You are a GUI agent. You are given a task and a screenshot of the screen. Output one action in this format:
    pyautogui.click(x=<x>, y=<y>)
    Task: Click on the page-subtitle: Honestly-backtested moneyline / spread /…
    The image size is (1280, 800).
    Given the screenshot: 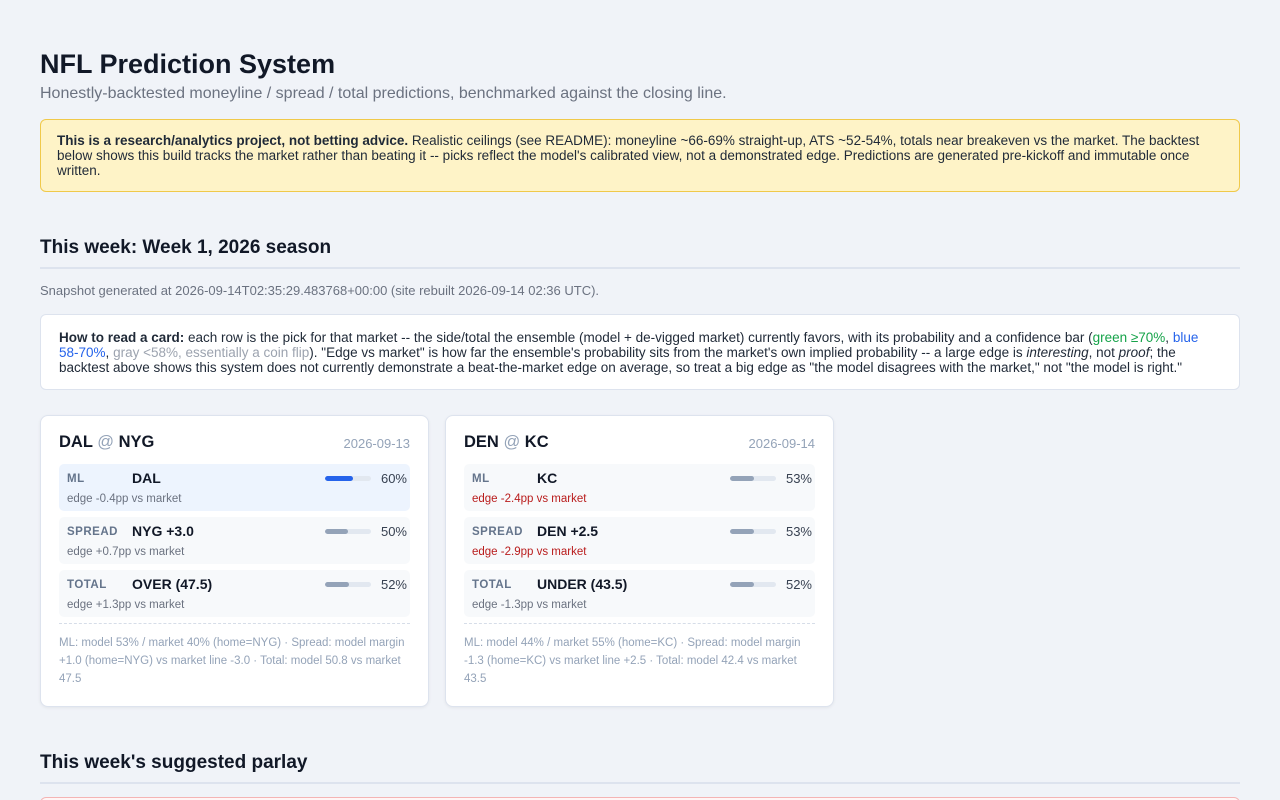 What is the action you would take?
    pyautogui.click(x=383, y=93)
    